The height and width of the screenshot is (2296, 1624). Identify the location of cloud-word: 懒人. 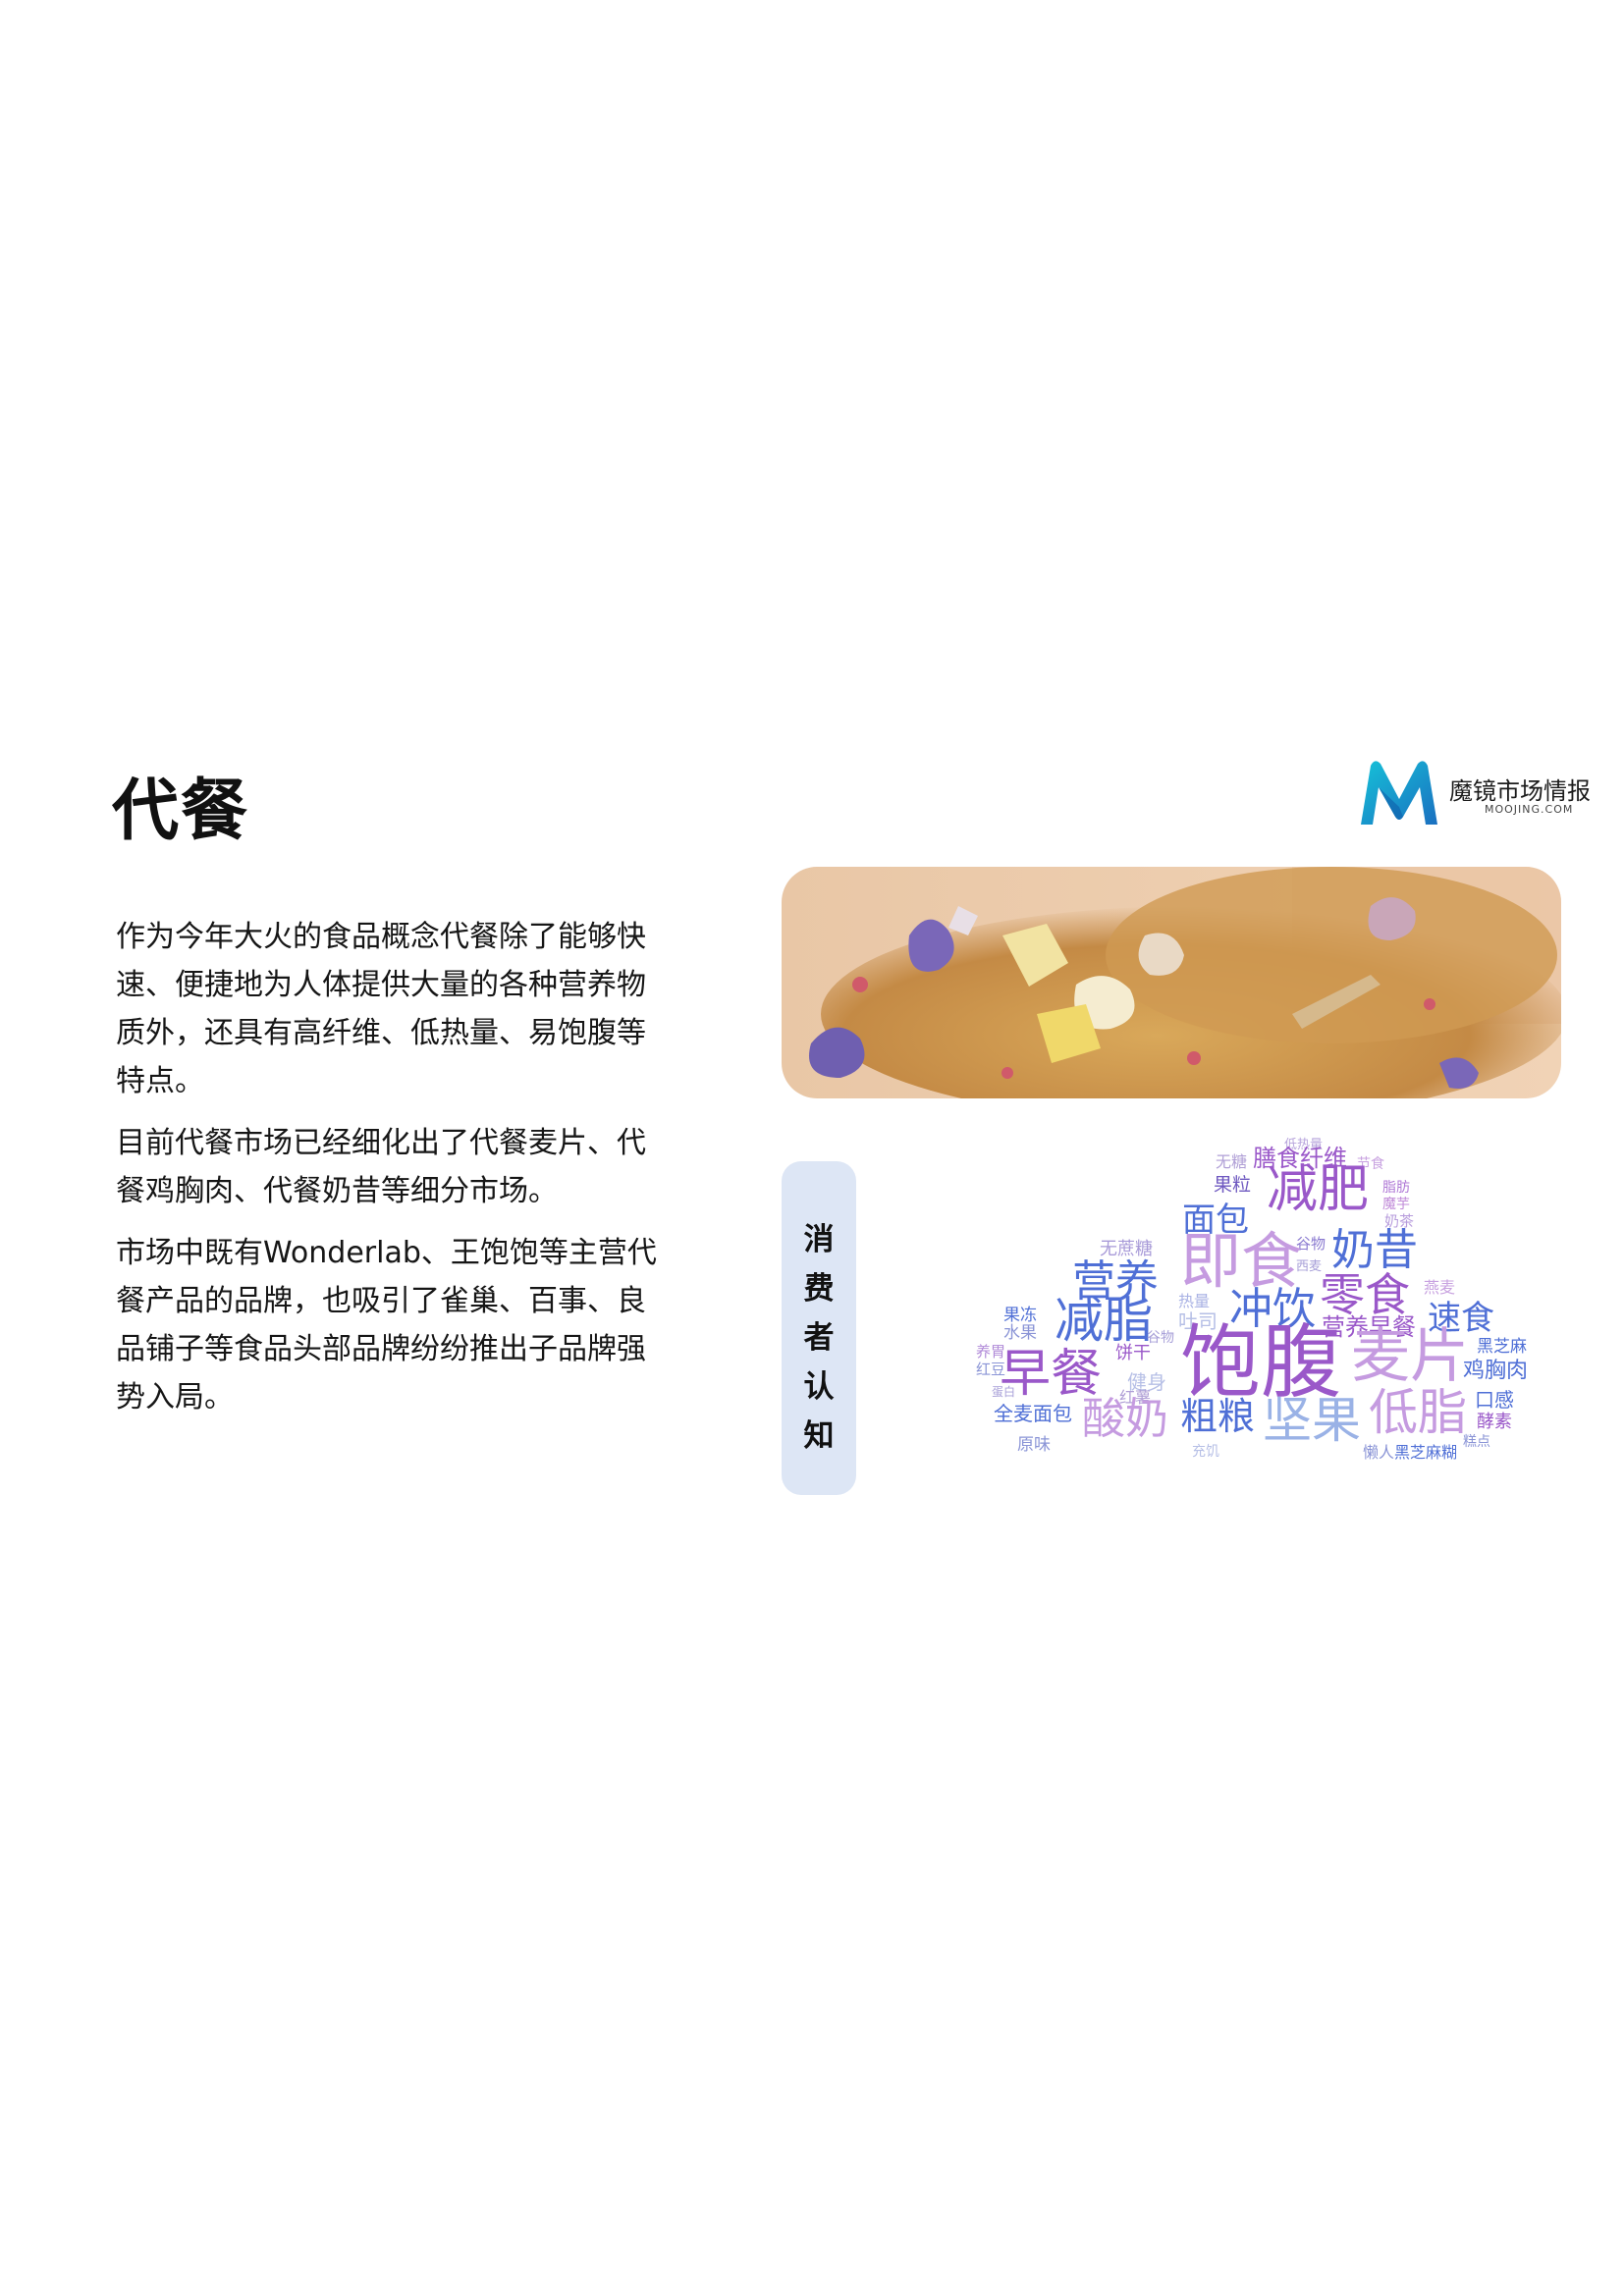
(1379, 1452).